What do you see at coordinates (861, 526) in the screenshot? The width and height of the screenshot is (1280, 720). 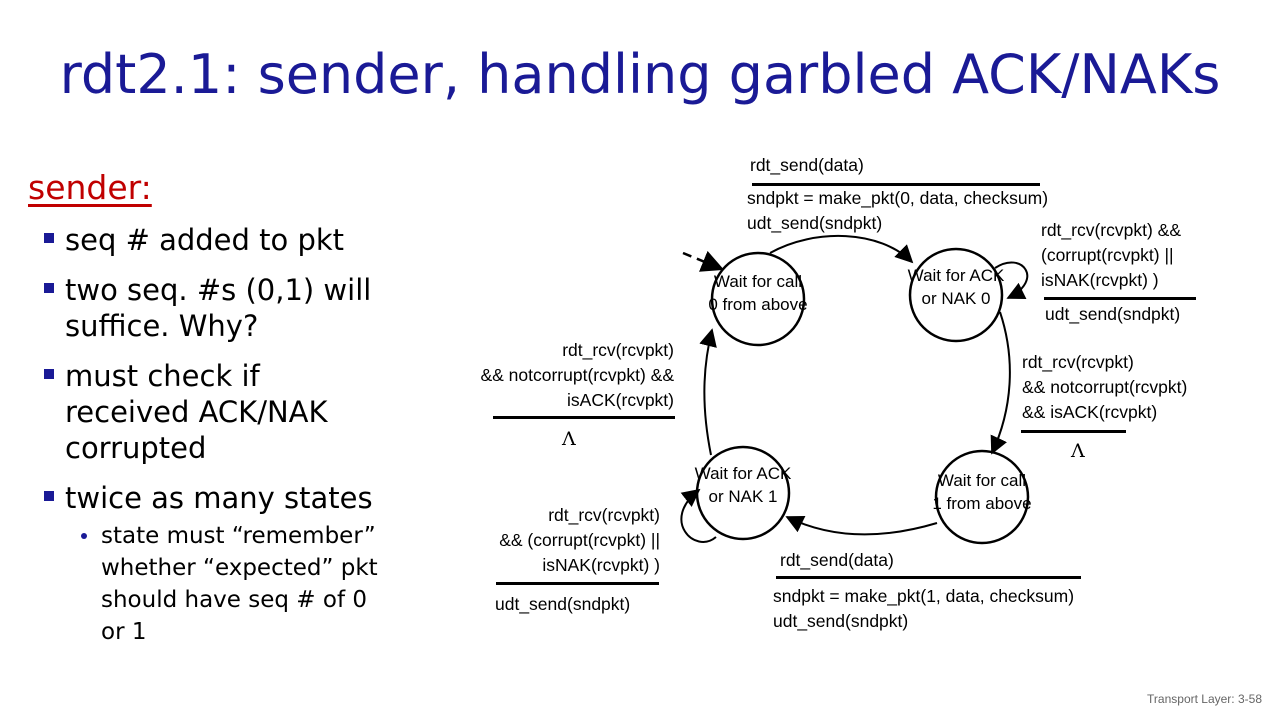 I see `arrow-s2-s3` at bounding box center [861, 526].